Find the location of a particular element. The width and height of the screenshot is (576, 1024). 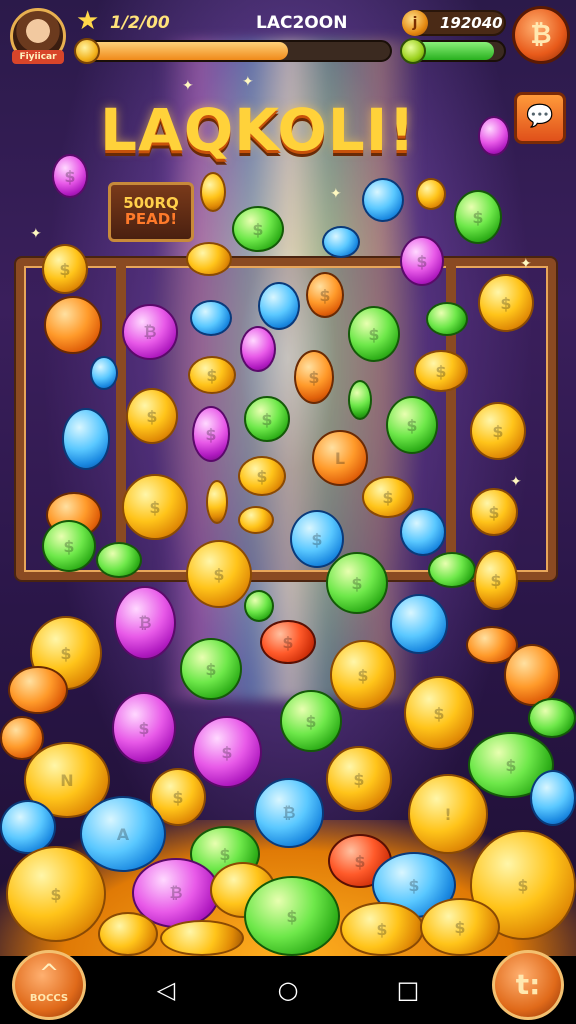

game-logo: LAQKOLI! is located at coordinates (258, 130).